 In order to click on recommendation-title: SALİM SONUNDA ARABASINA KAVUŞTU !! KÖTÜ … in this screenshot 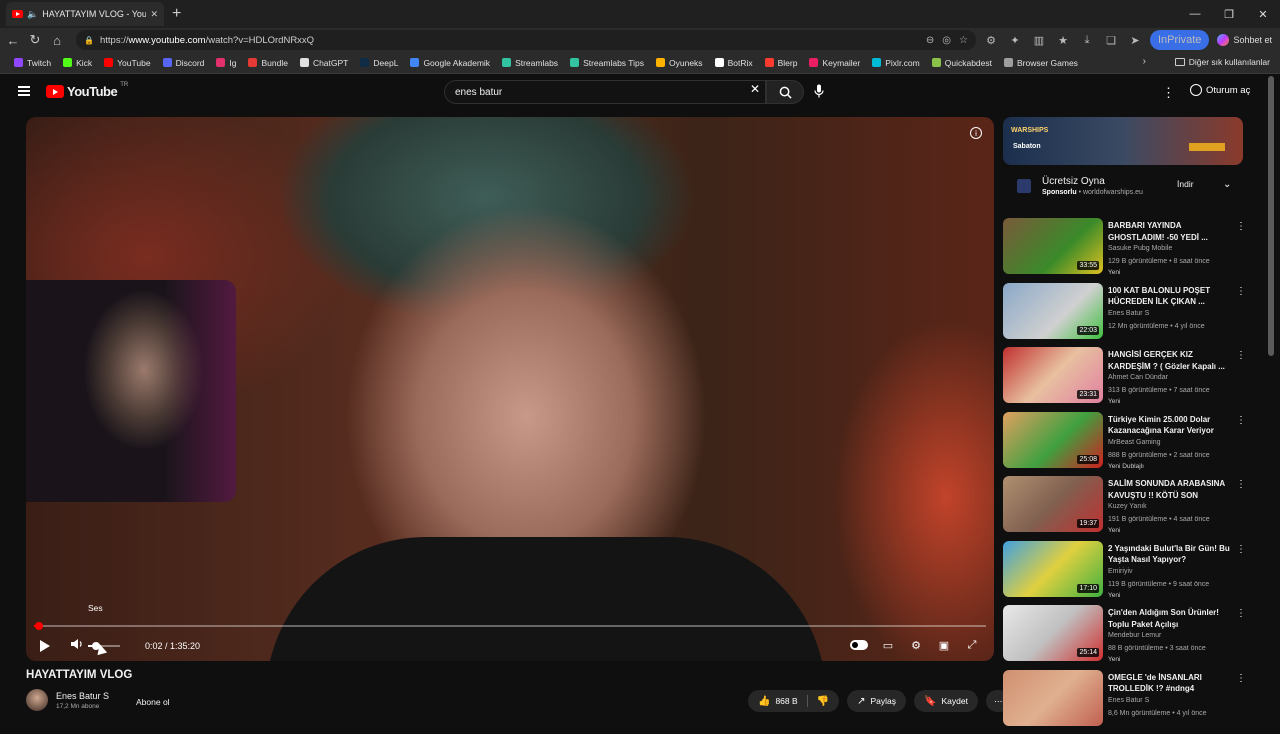, I will do `click(1169, 489)`.